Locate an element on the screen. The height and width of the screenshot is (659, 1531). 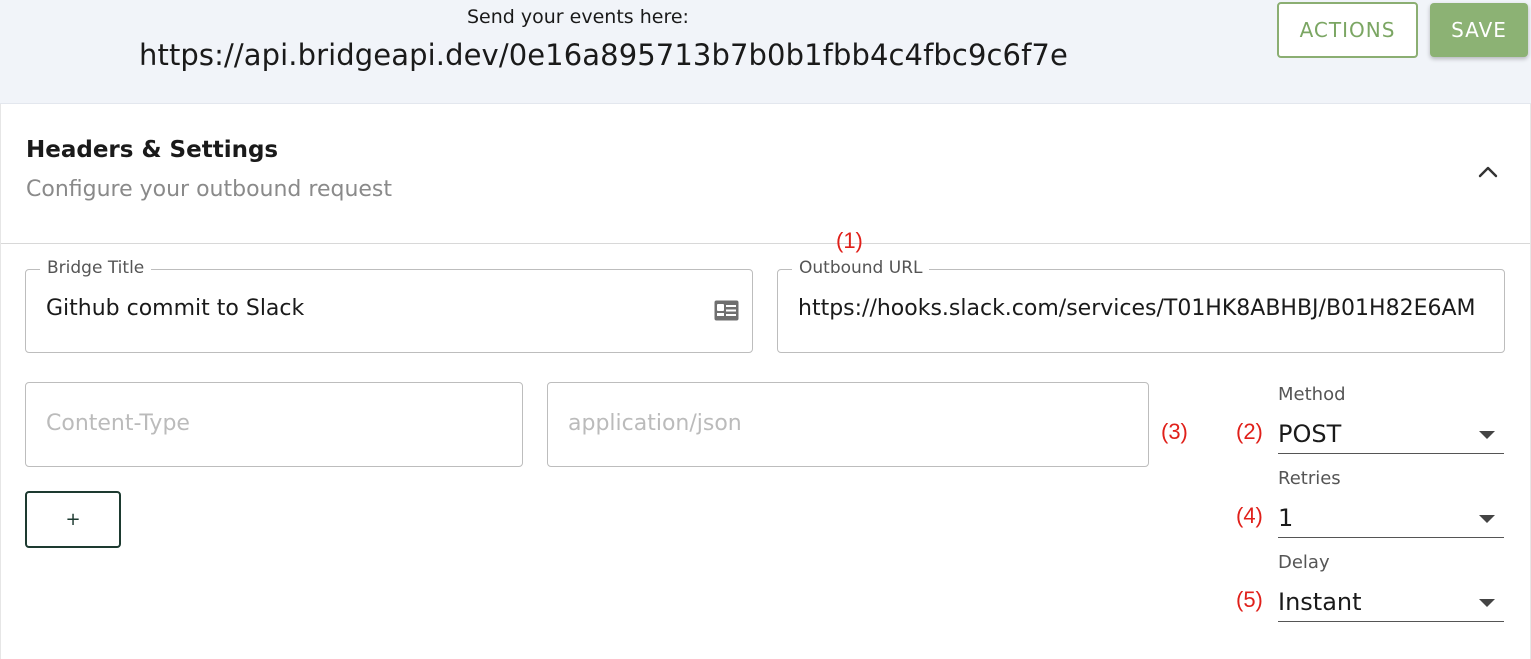
retries-value: 1 is located at coordinates (1286, 518).